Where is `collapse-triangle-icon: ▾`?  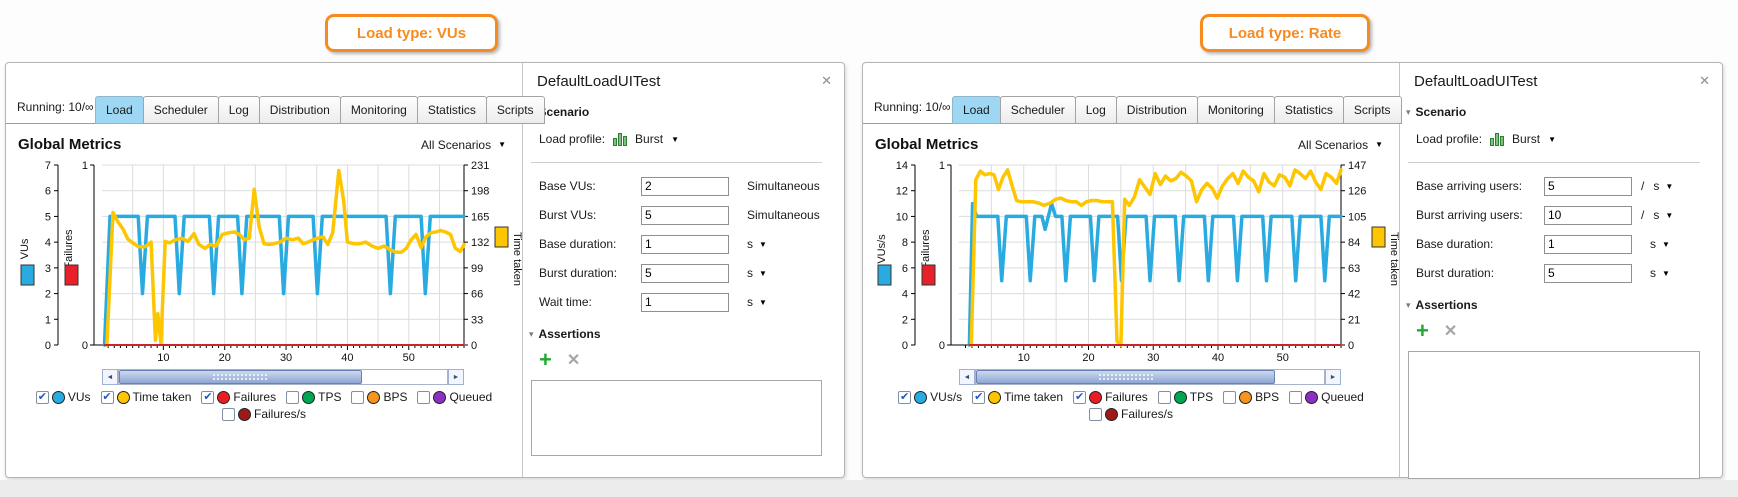
collapse-triangle-icon: ▾ is located at coordinates (531, 333).